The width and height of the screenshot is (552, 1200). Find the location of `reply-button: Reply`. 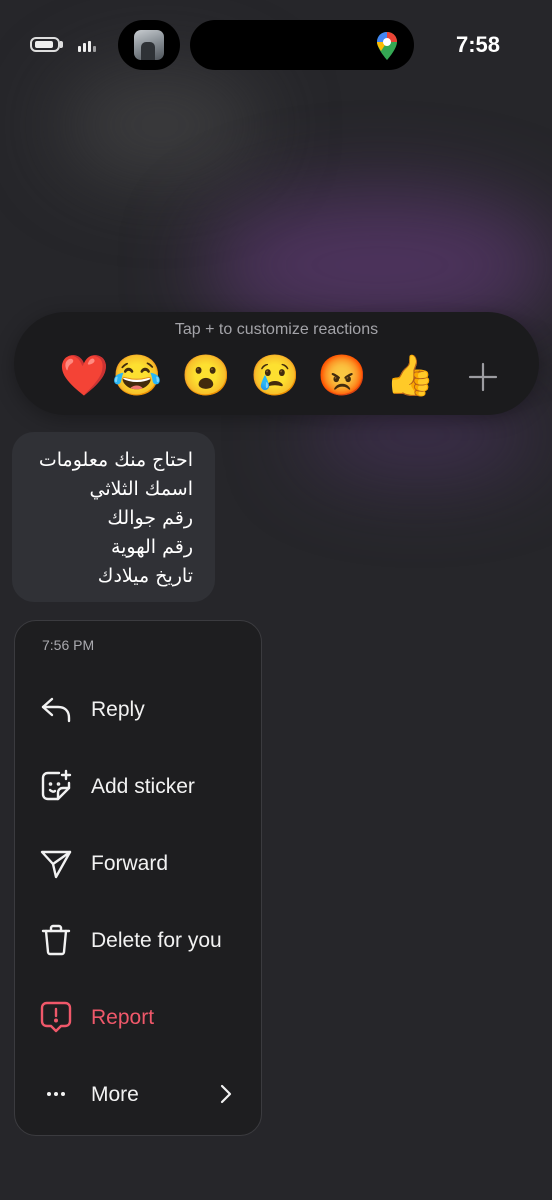

reply-button: Reply is located at coordinates (138, 709).